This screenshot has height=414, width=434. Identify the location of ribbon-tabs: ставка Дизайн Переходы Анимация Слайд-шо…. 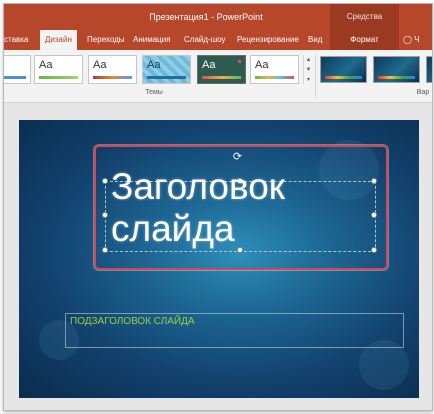
(218, 40).